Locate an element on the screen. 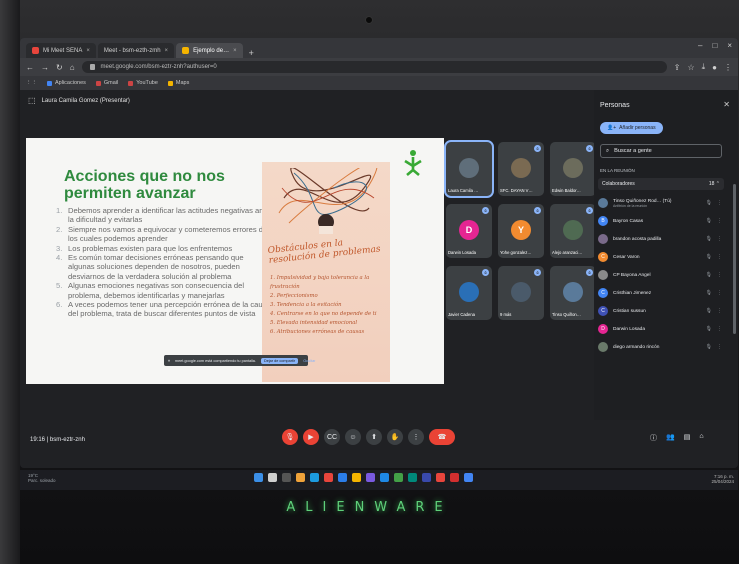 Image resolution: width=739 pixels, height=564 pixels. participant-tile: Alejo aranzaci… ⦸ is located at coordinates (573, 231).